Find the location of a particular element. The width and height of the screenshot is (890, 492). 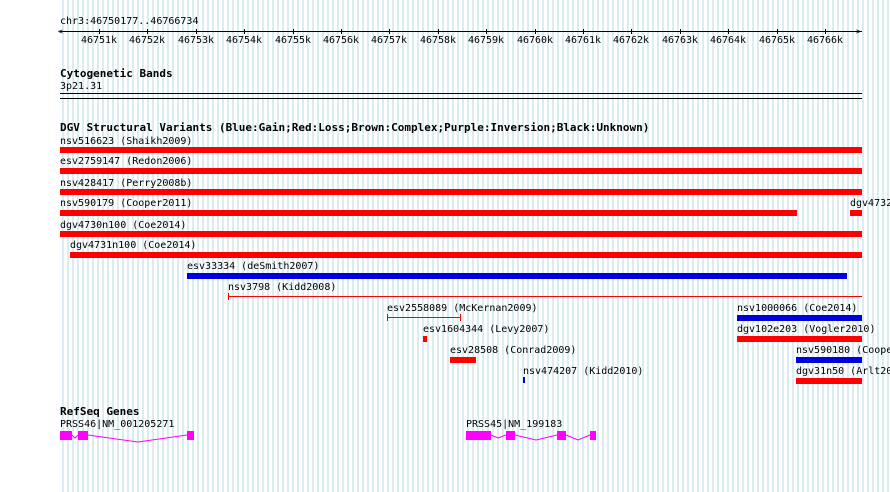

gene-label: PRSS45|NM_199183 is located at coordinates (514, 424).